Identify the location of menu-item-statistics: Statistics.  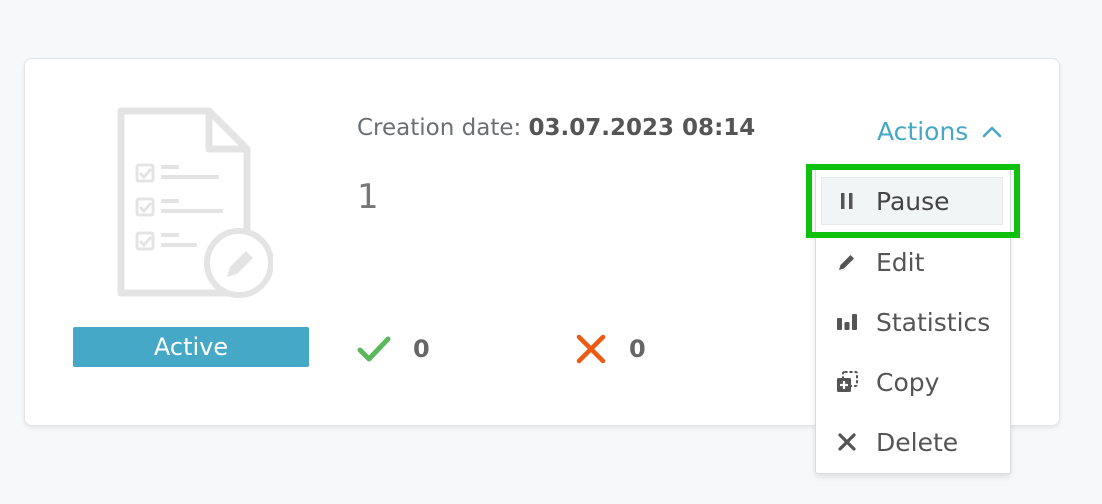
(913, 322).